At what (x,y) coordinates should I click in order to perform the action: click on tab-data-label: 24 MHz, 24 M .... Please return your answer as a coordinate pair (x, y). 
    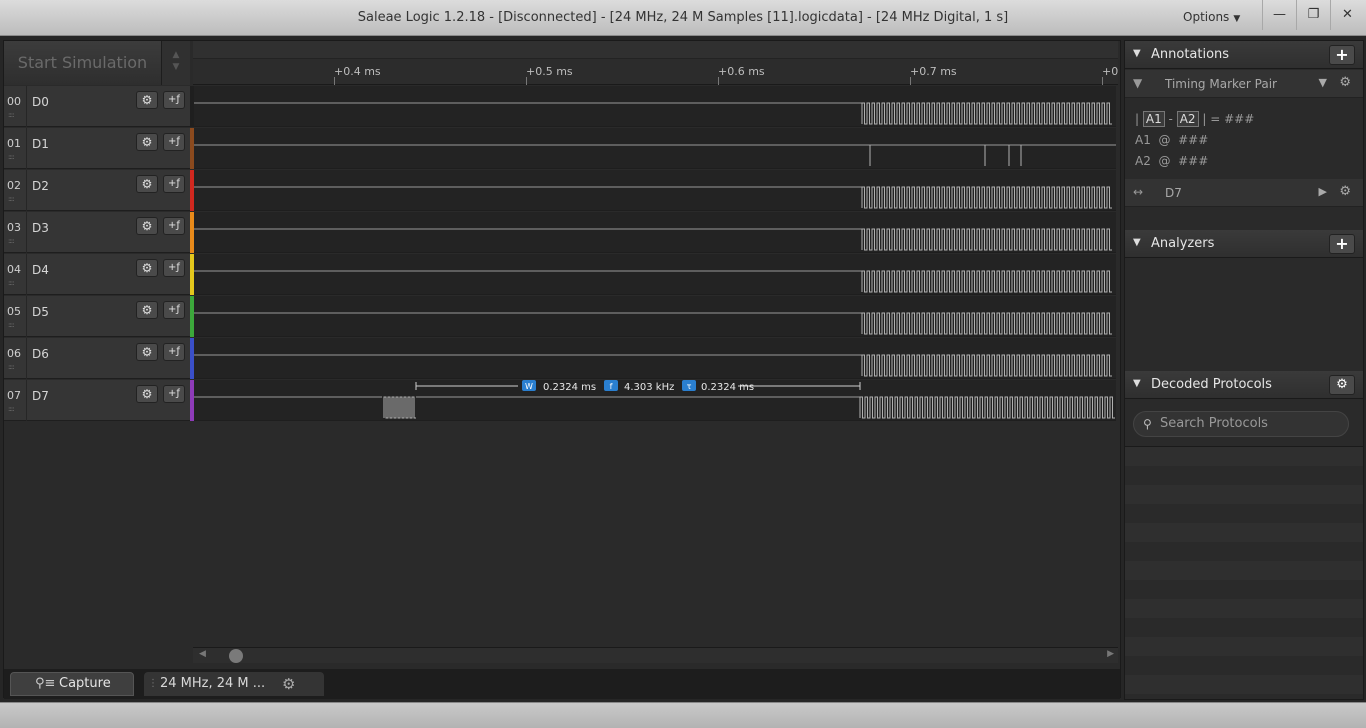
    Looking at the image, I should click on (213, 683).